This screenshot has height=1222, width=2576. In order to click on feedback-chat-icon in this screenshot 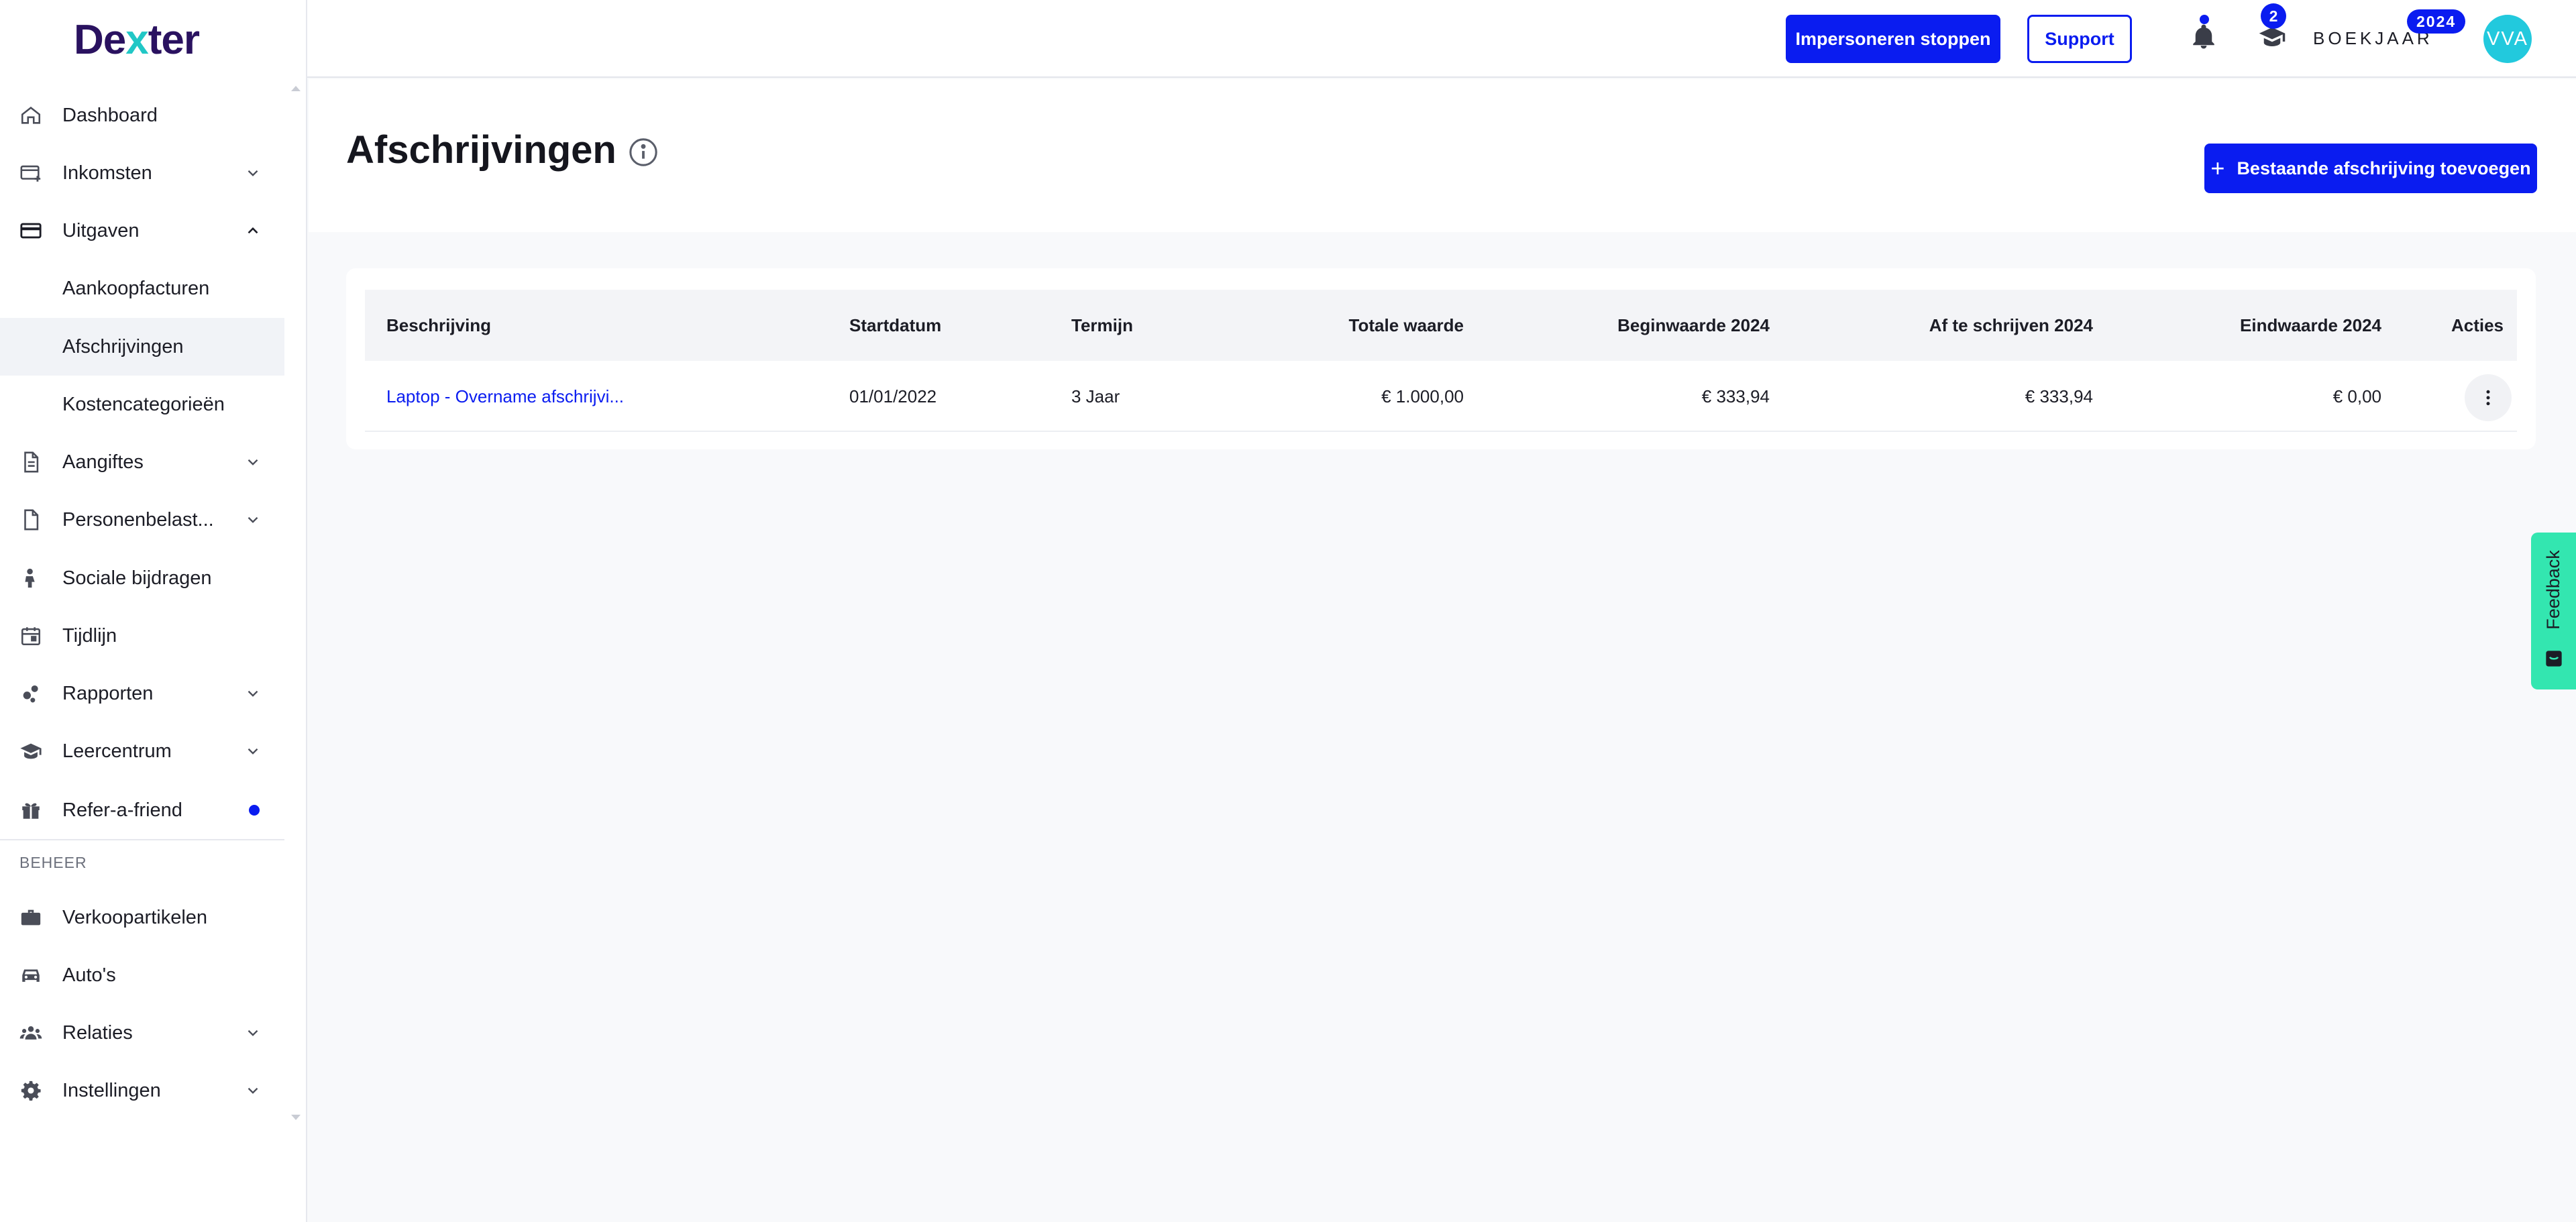, I will do `click(2554, 659)`.